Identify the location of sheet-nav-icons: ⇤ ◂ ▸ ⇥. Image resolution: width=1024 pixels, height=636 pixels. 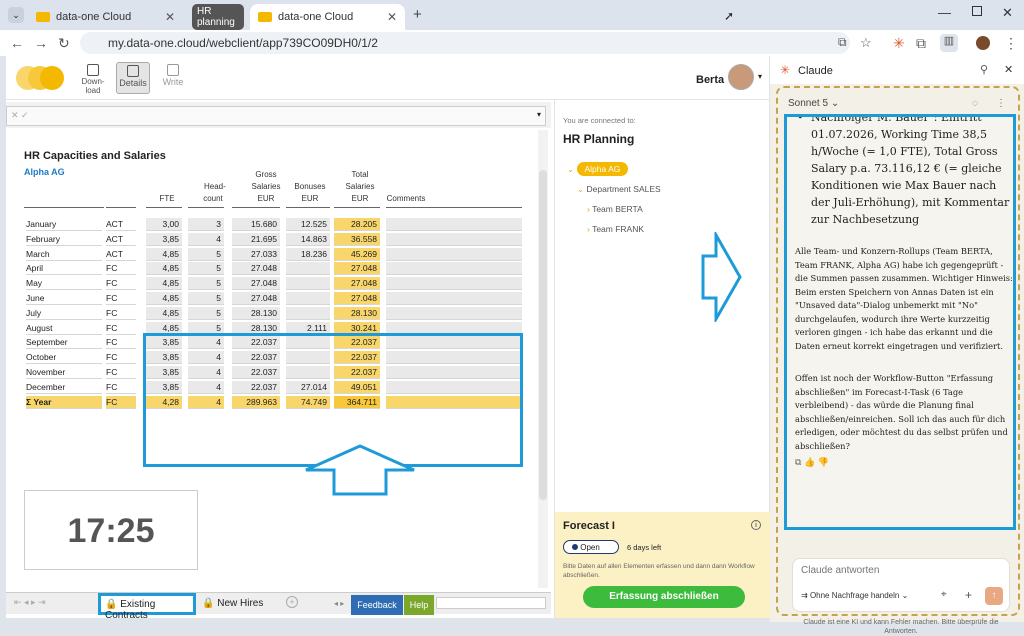
(30, 602).